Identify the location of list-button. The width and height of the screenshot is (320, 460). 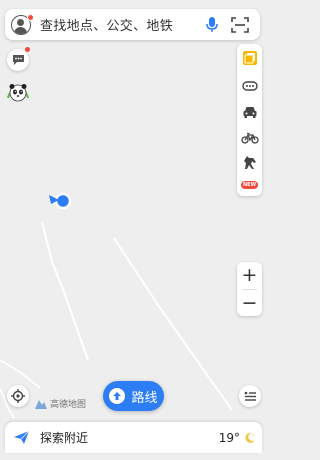
(250, 396).